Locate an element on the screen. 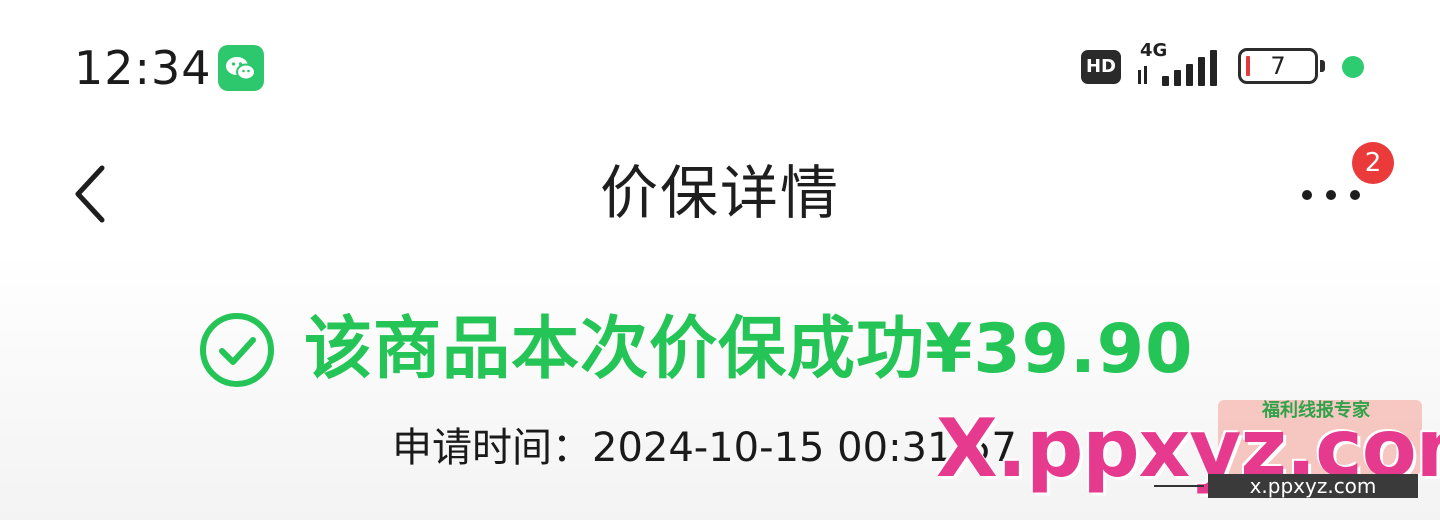 This screenshot has width=1440, height=520. check-circle-icon is located at coordinates (237, 350).